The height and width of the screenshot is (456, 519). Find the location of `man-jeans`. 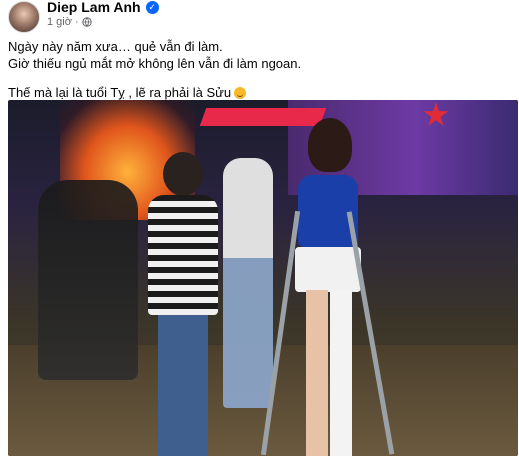

man-jeans is located at coordinates (183, 385).